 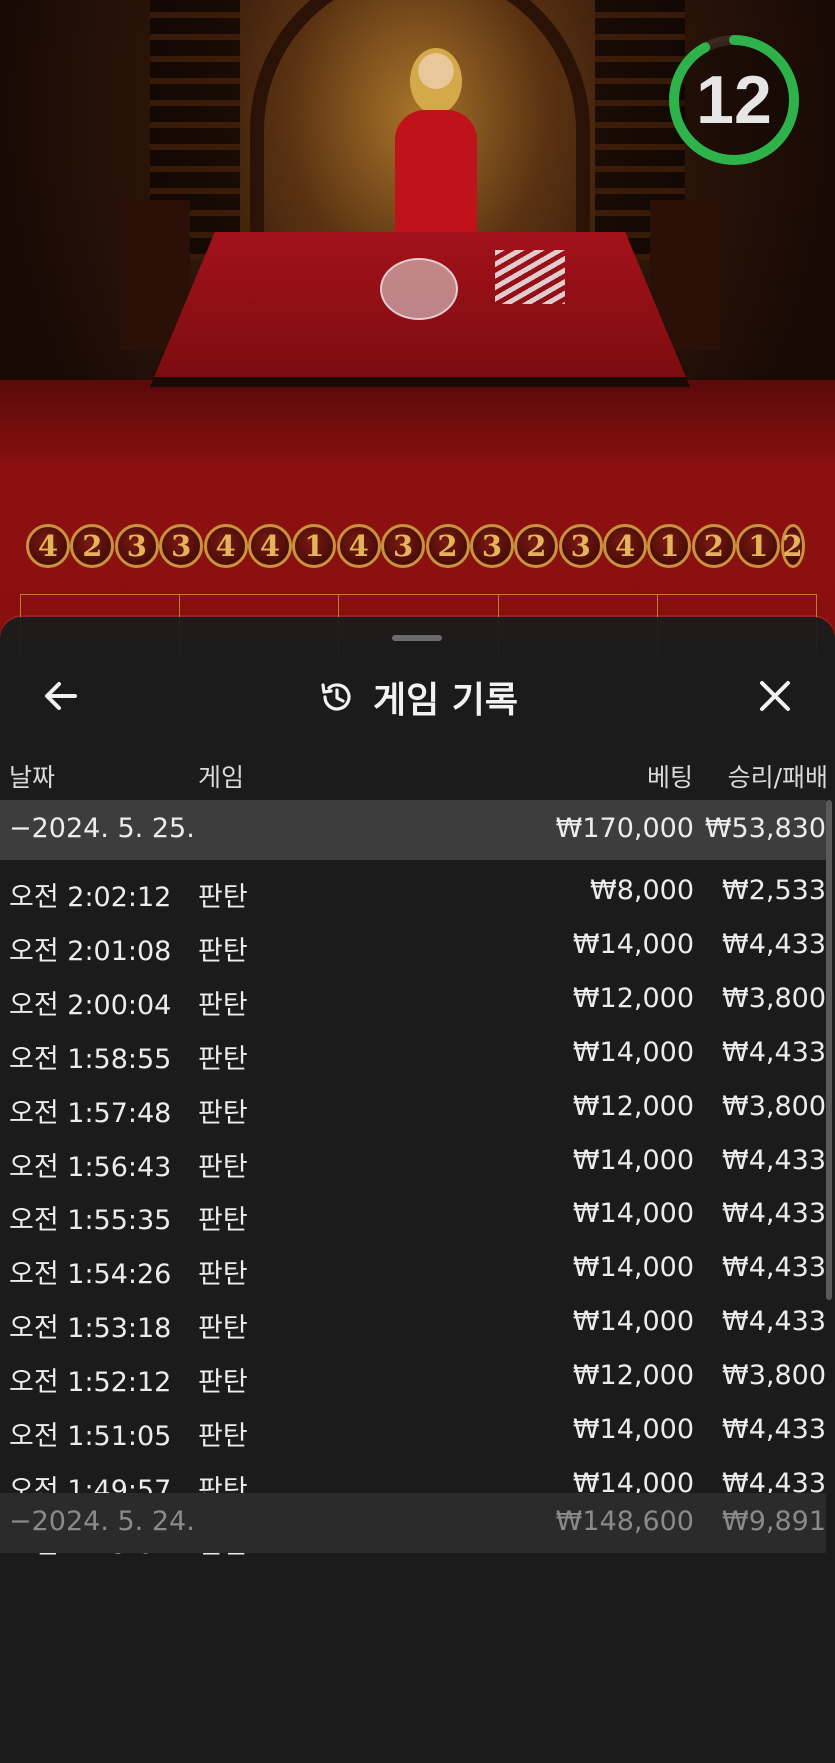 I want to click on close-button, so click(x=775, y=696).